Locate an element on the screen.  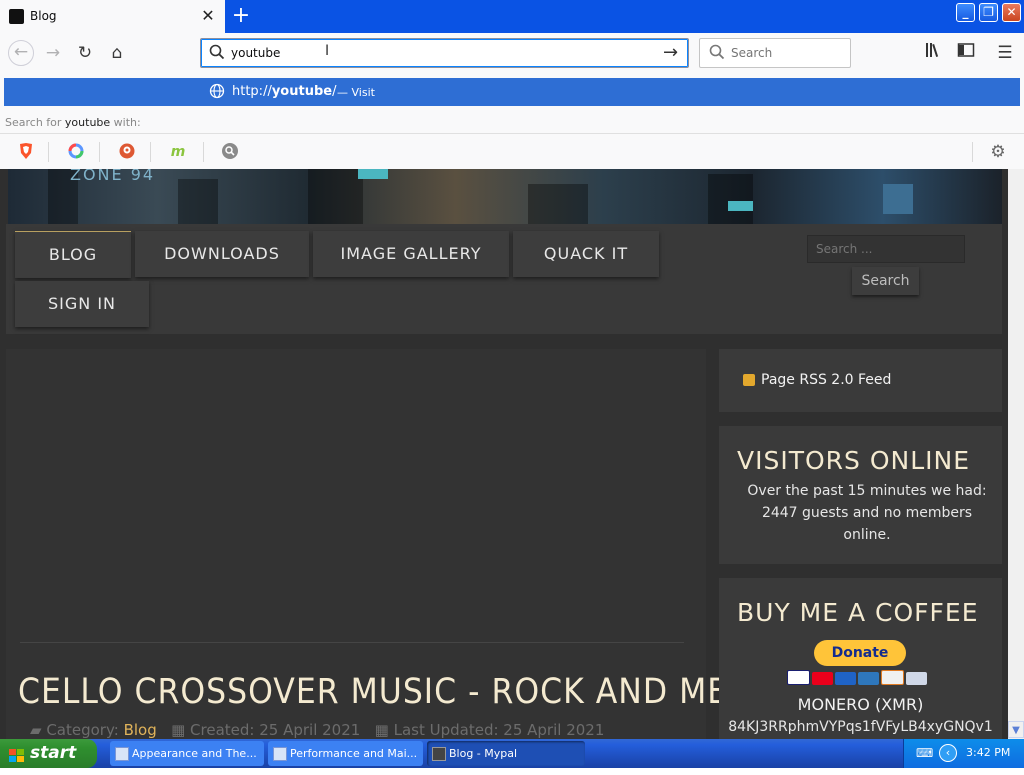
amex-icon is located at coordinates (868, 678).